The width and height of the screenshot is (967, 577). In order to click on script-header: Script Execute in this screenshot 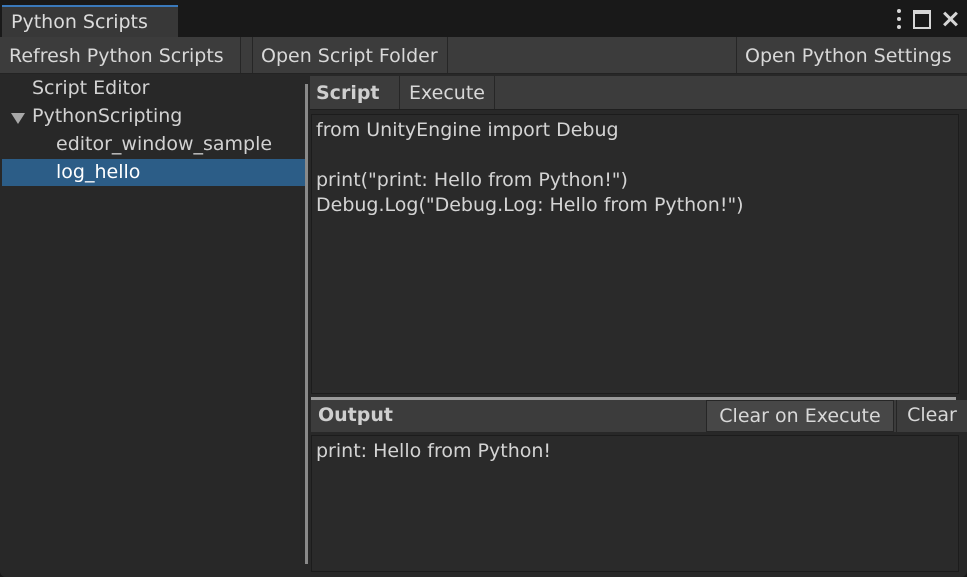, I will do `click(638, 93)`.